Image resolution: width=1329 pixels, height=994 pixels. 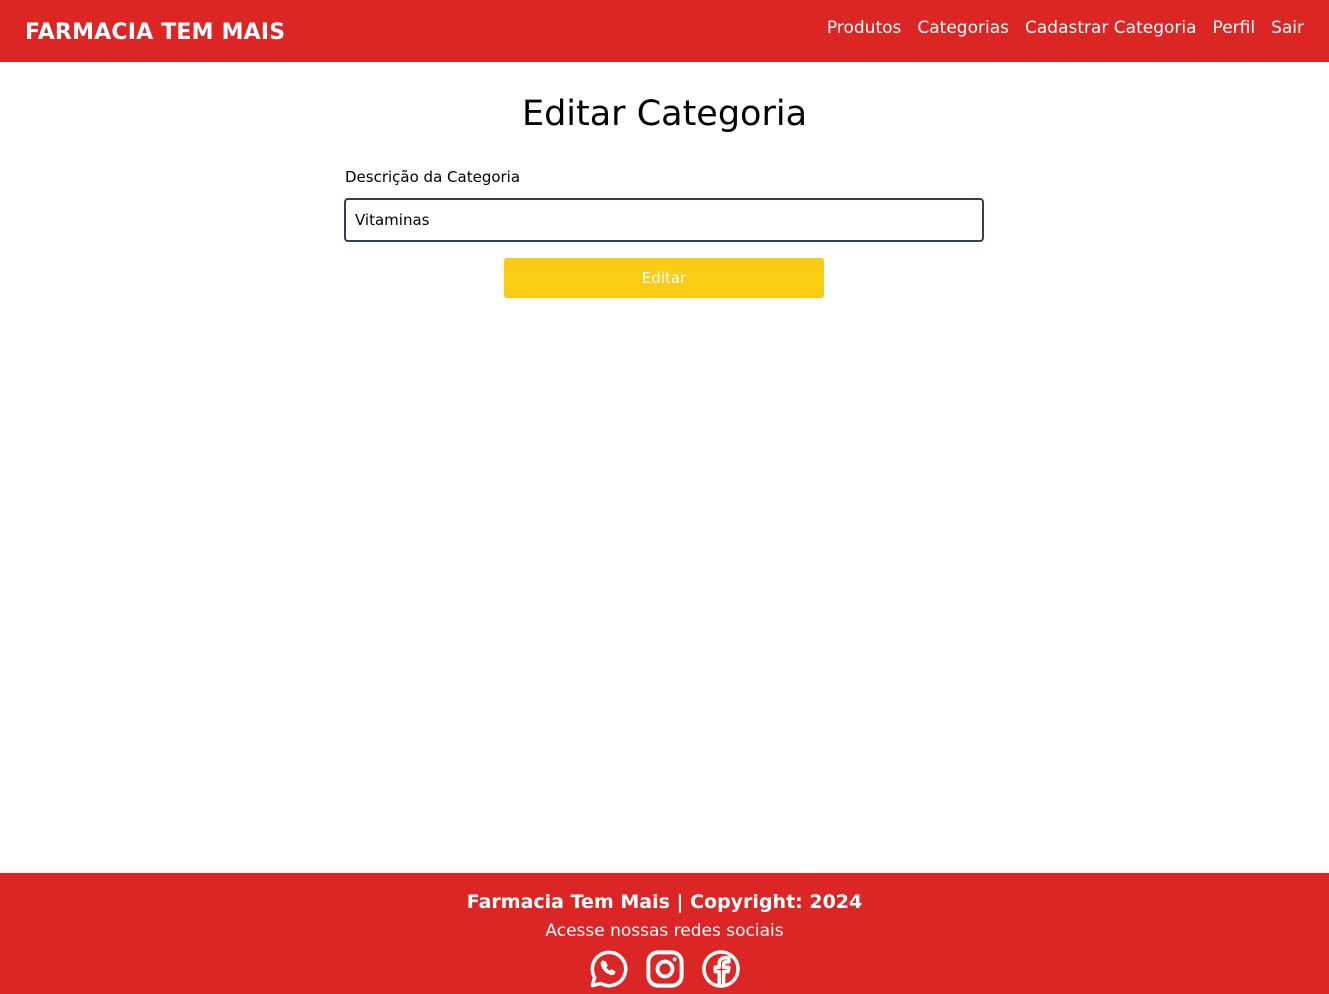 What do you see at coordinates (664, 220) in the screenshot?
I see `category-description-input` at bounding box center [664, 220].